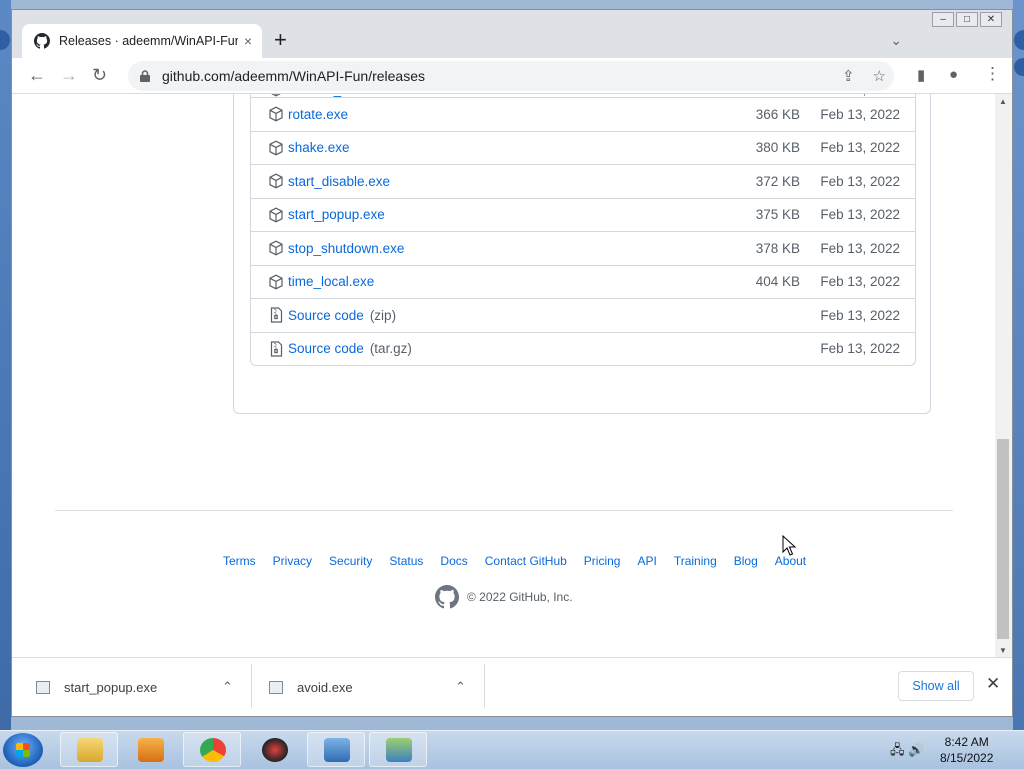 The height and width of the screenshot is (769, 1024). Describe the element at coordinates (1018, 365) in the screenshot. I see `desktop-right-edge` at that location.